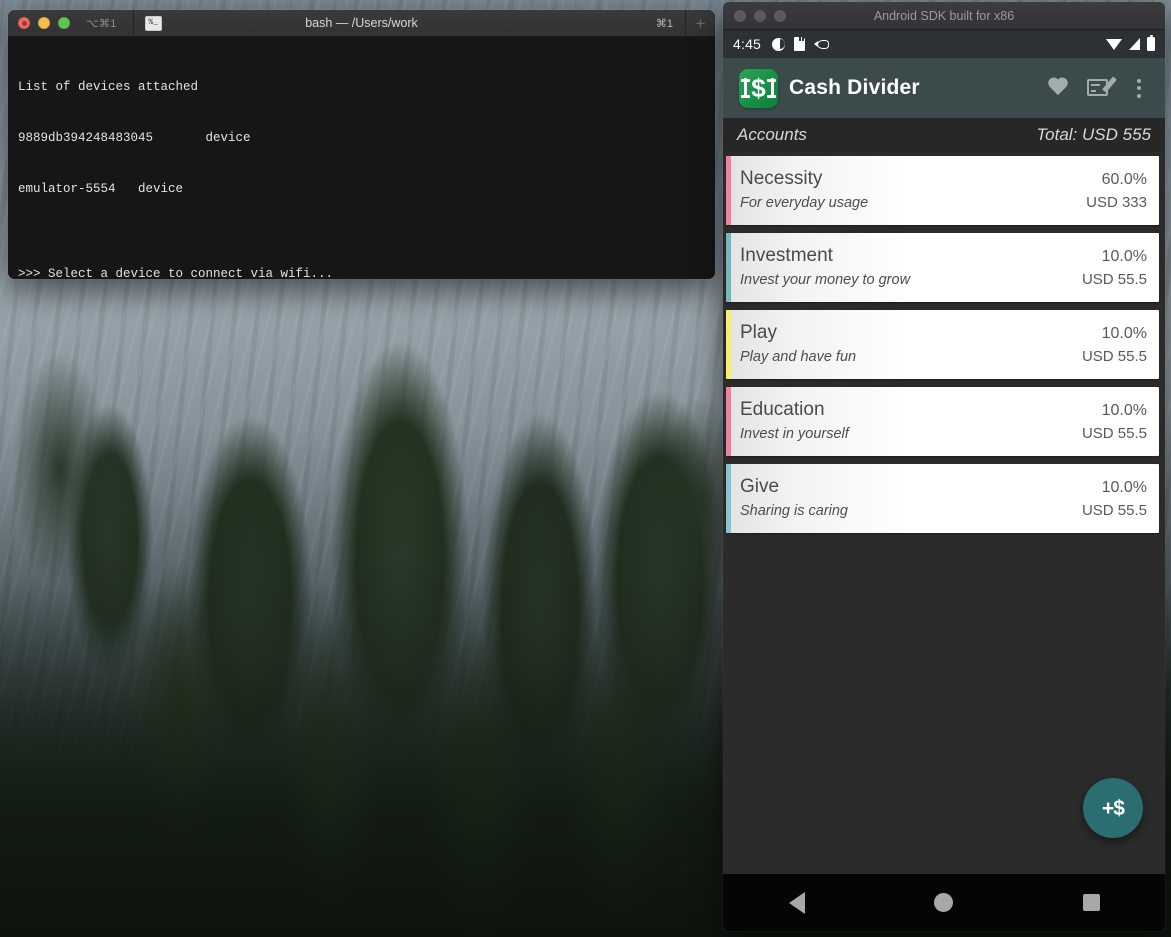 Image resolution: width=1171 pixels, height=937 pixels. I want to click on add-transaction-fab: +$, so click(1113, 808).